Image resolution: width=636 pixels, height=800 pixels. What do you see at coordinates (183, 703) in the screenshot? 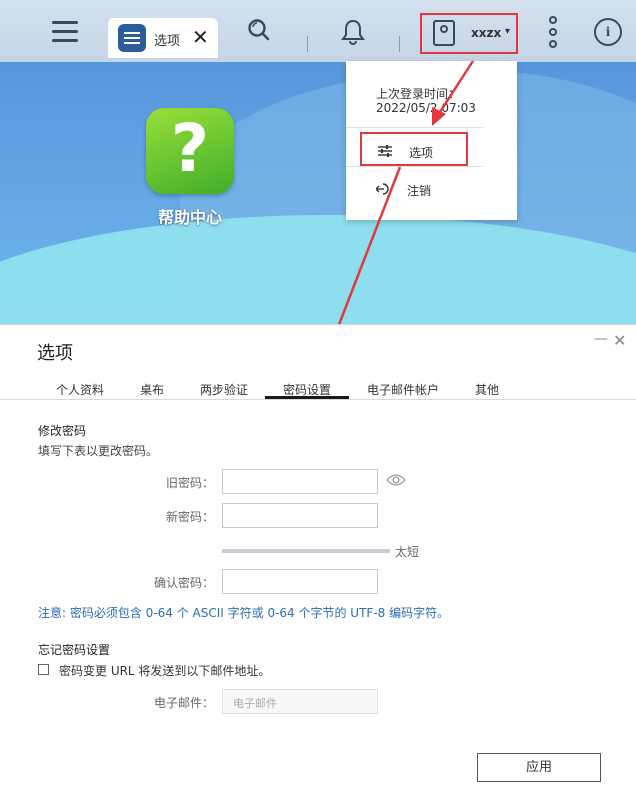
I see `email-label: 电子邮件：` at bounding box center [183, 703].